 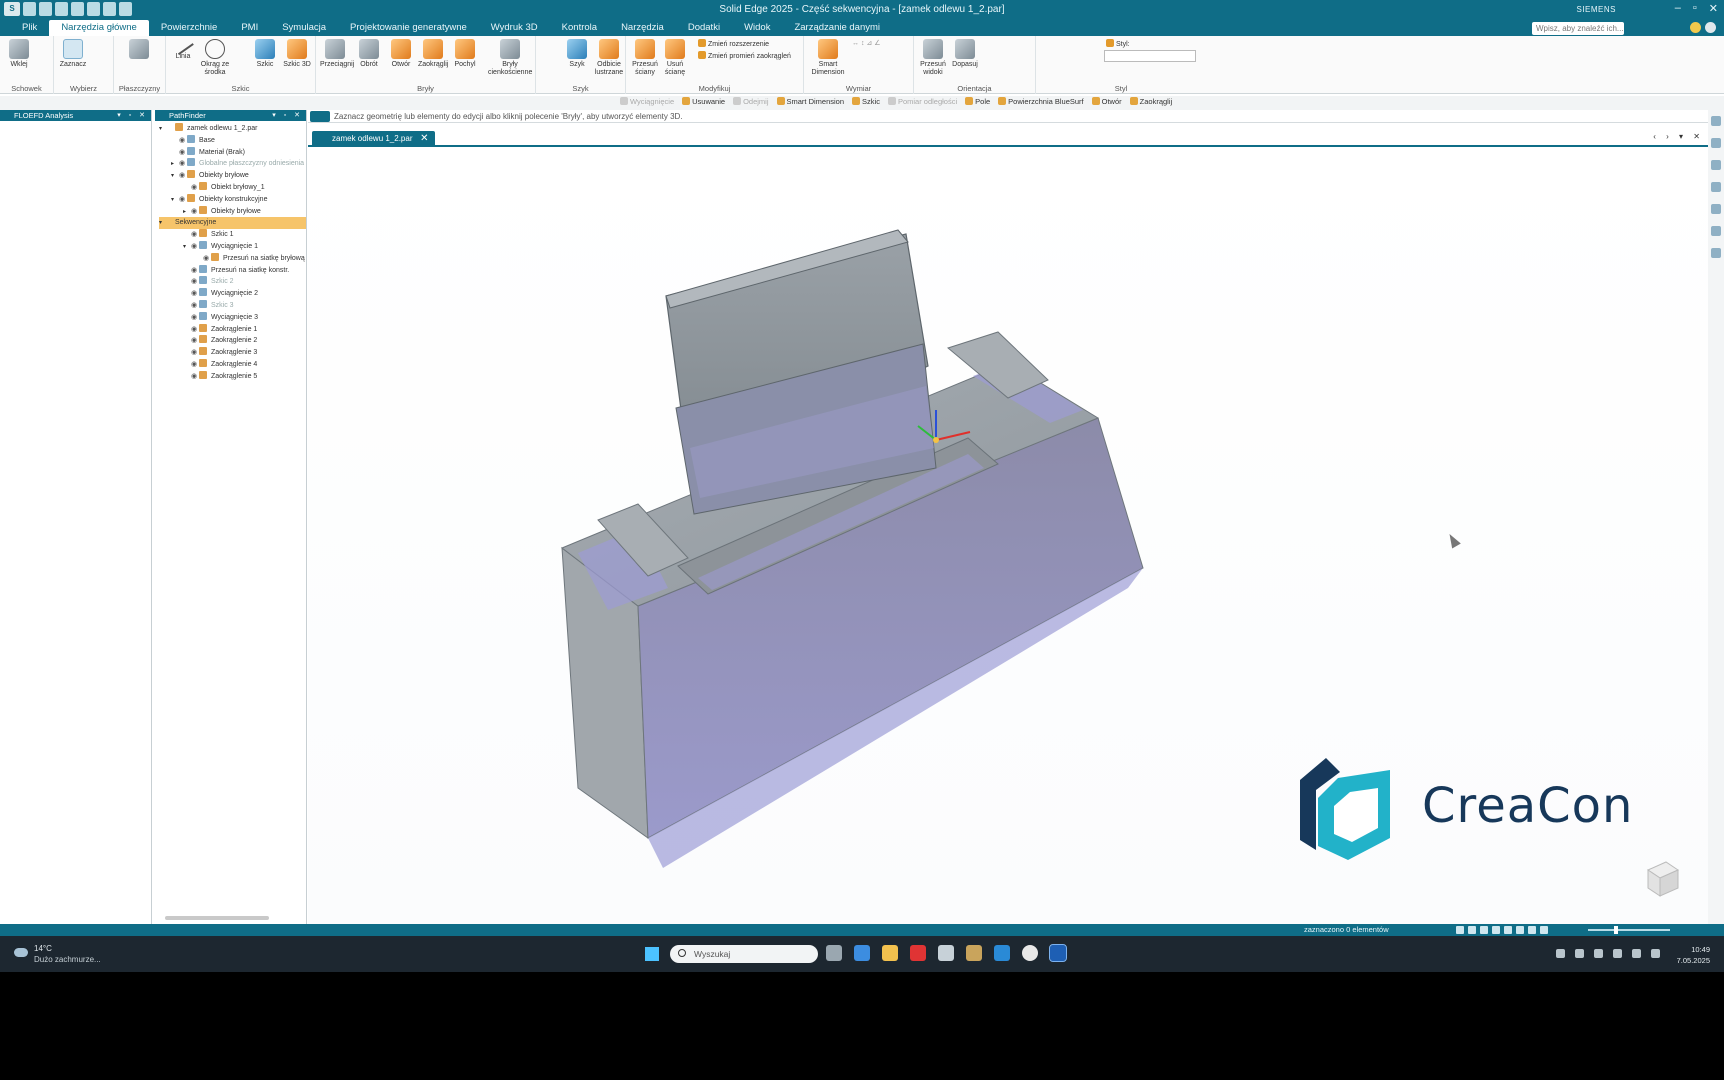 What do you see at coordinates (232, 152) in the screenshot?
I see `tree-node: ◉ Materiał (Brak)` at bounding box center [232, 152].